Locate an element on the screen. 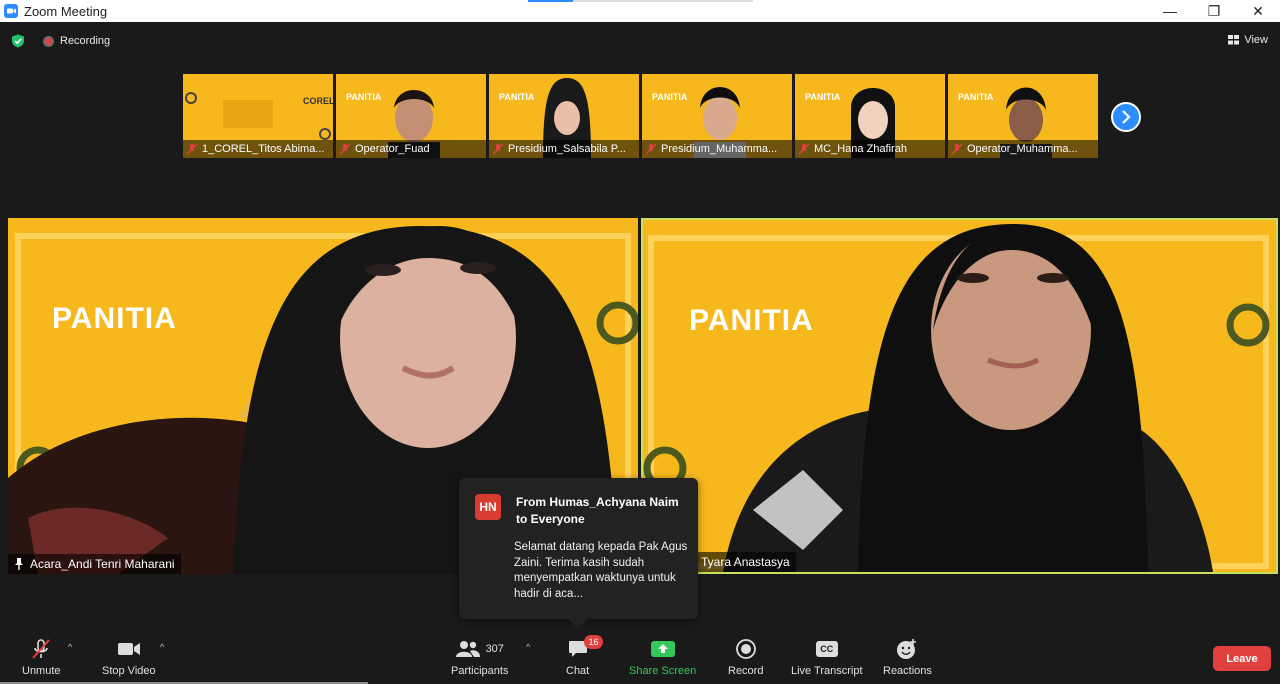  view-button: View is located at coordinates (1248, 40).